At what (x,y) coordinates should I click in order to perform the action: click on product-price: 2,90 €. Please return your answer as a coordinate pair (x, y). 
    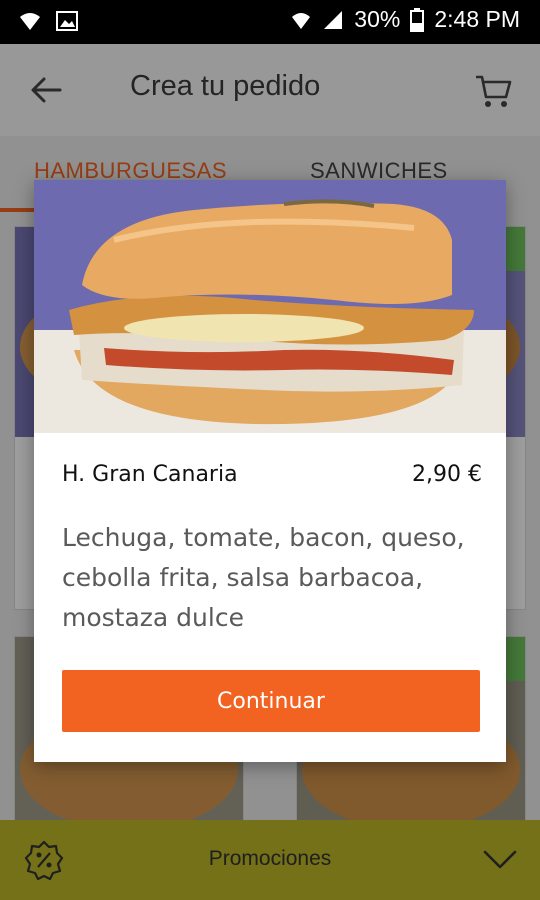
    Looking at the image, I should click on (447, 474).